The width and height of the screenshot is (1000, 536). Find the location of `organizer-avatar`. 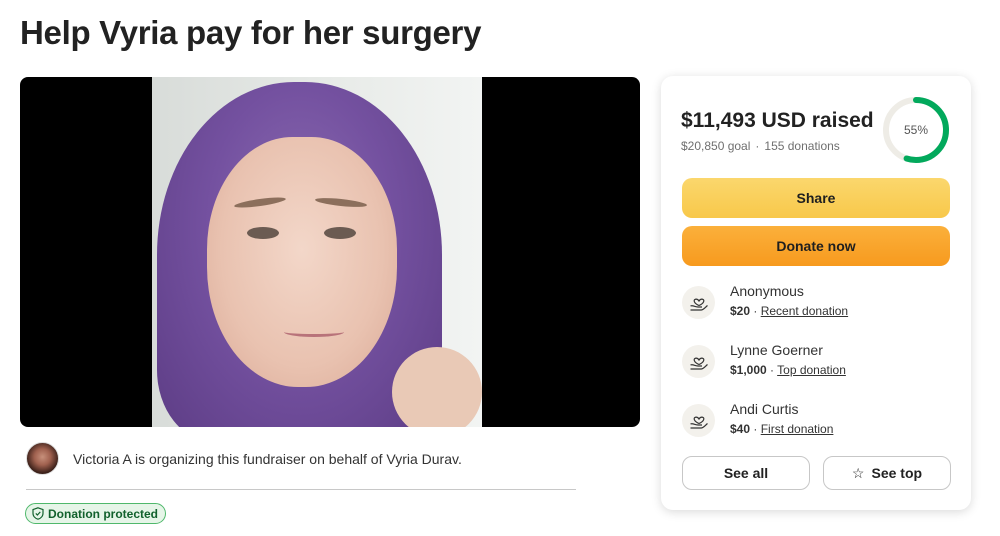

organizer-avatar is located at coordinates (42, 458).